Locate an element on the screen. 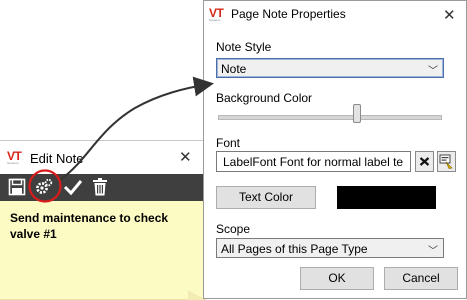  pointer-arrow is located at coordinates (136, 128).